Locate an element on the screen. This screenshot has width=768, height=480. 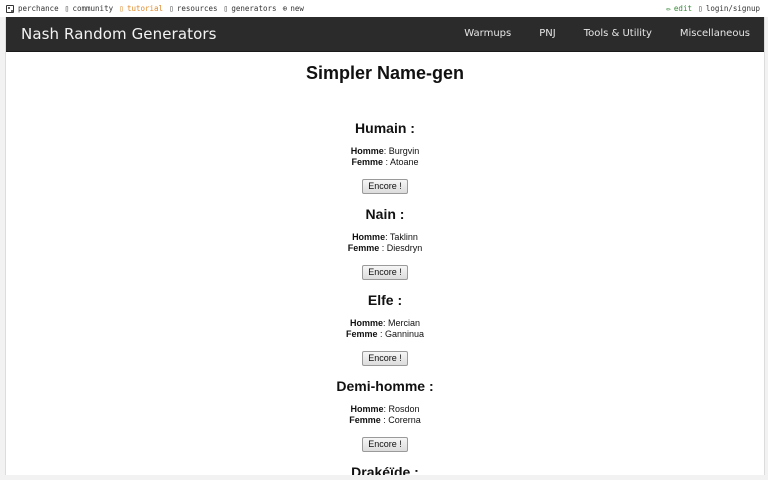
topbar-link-label: tutorial is located at coordinates (145, 8).